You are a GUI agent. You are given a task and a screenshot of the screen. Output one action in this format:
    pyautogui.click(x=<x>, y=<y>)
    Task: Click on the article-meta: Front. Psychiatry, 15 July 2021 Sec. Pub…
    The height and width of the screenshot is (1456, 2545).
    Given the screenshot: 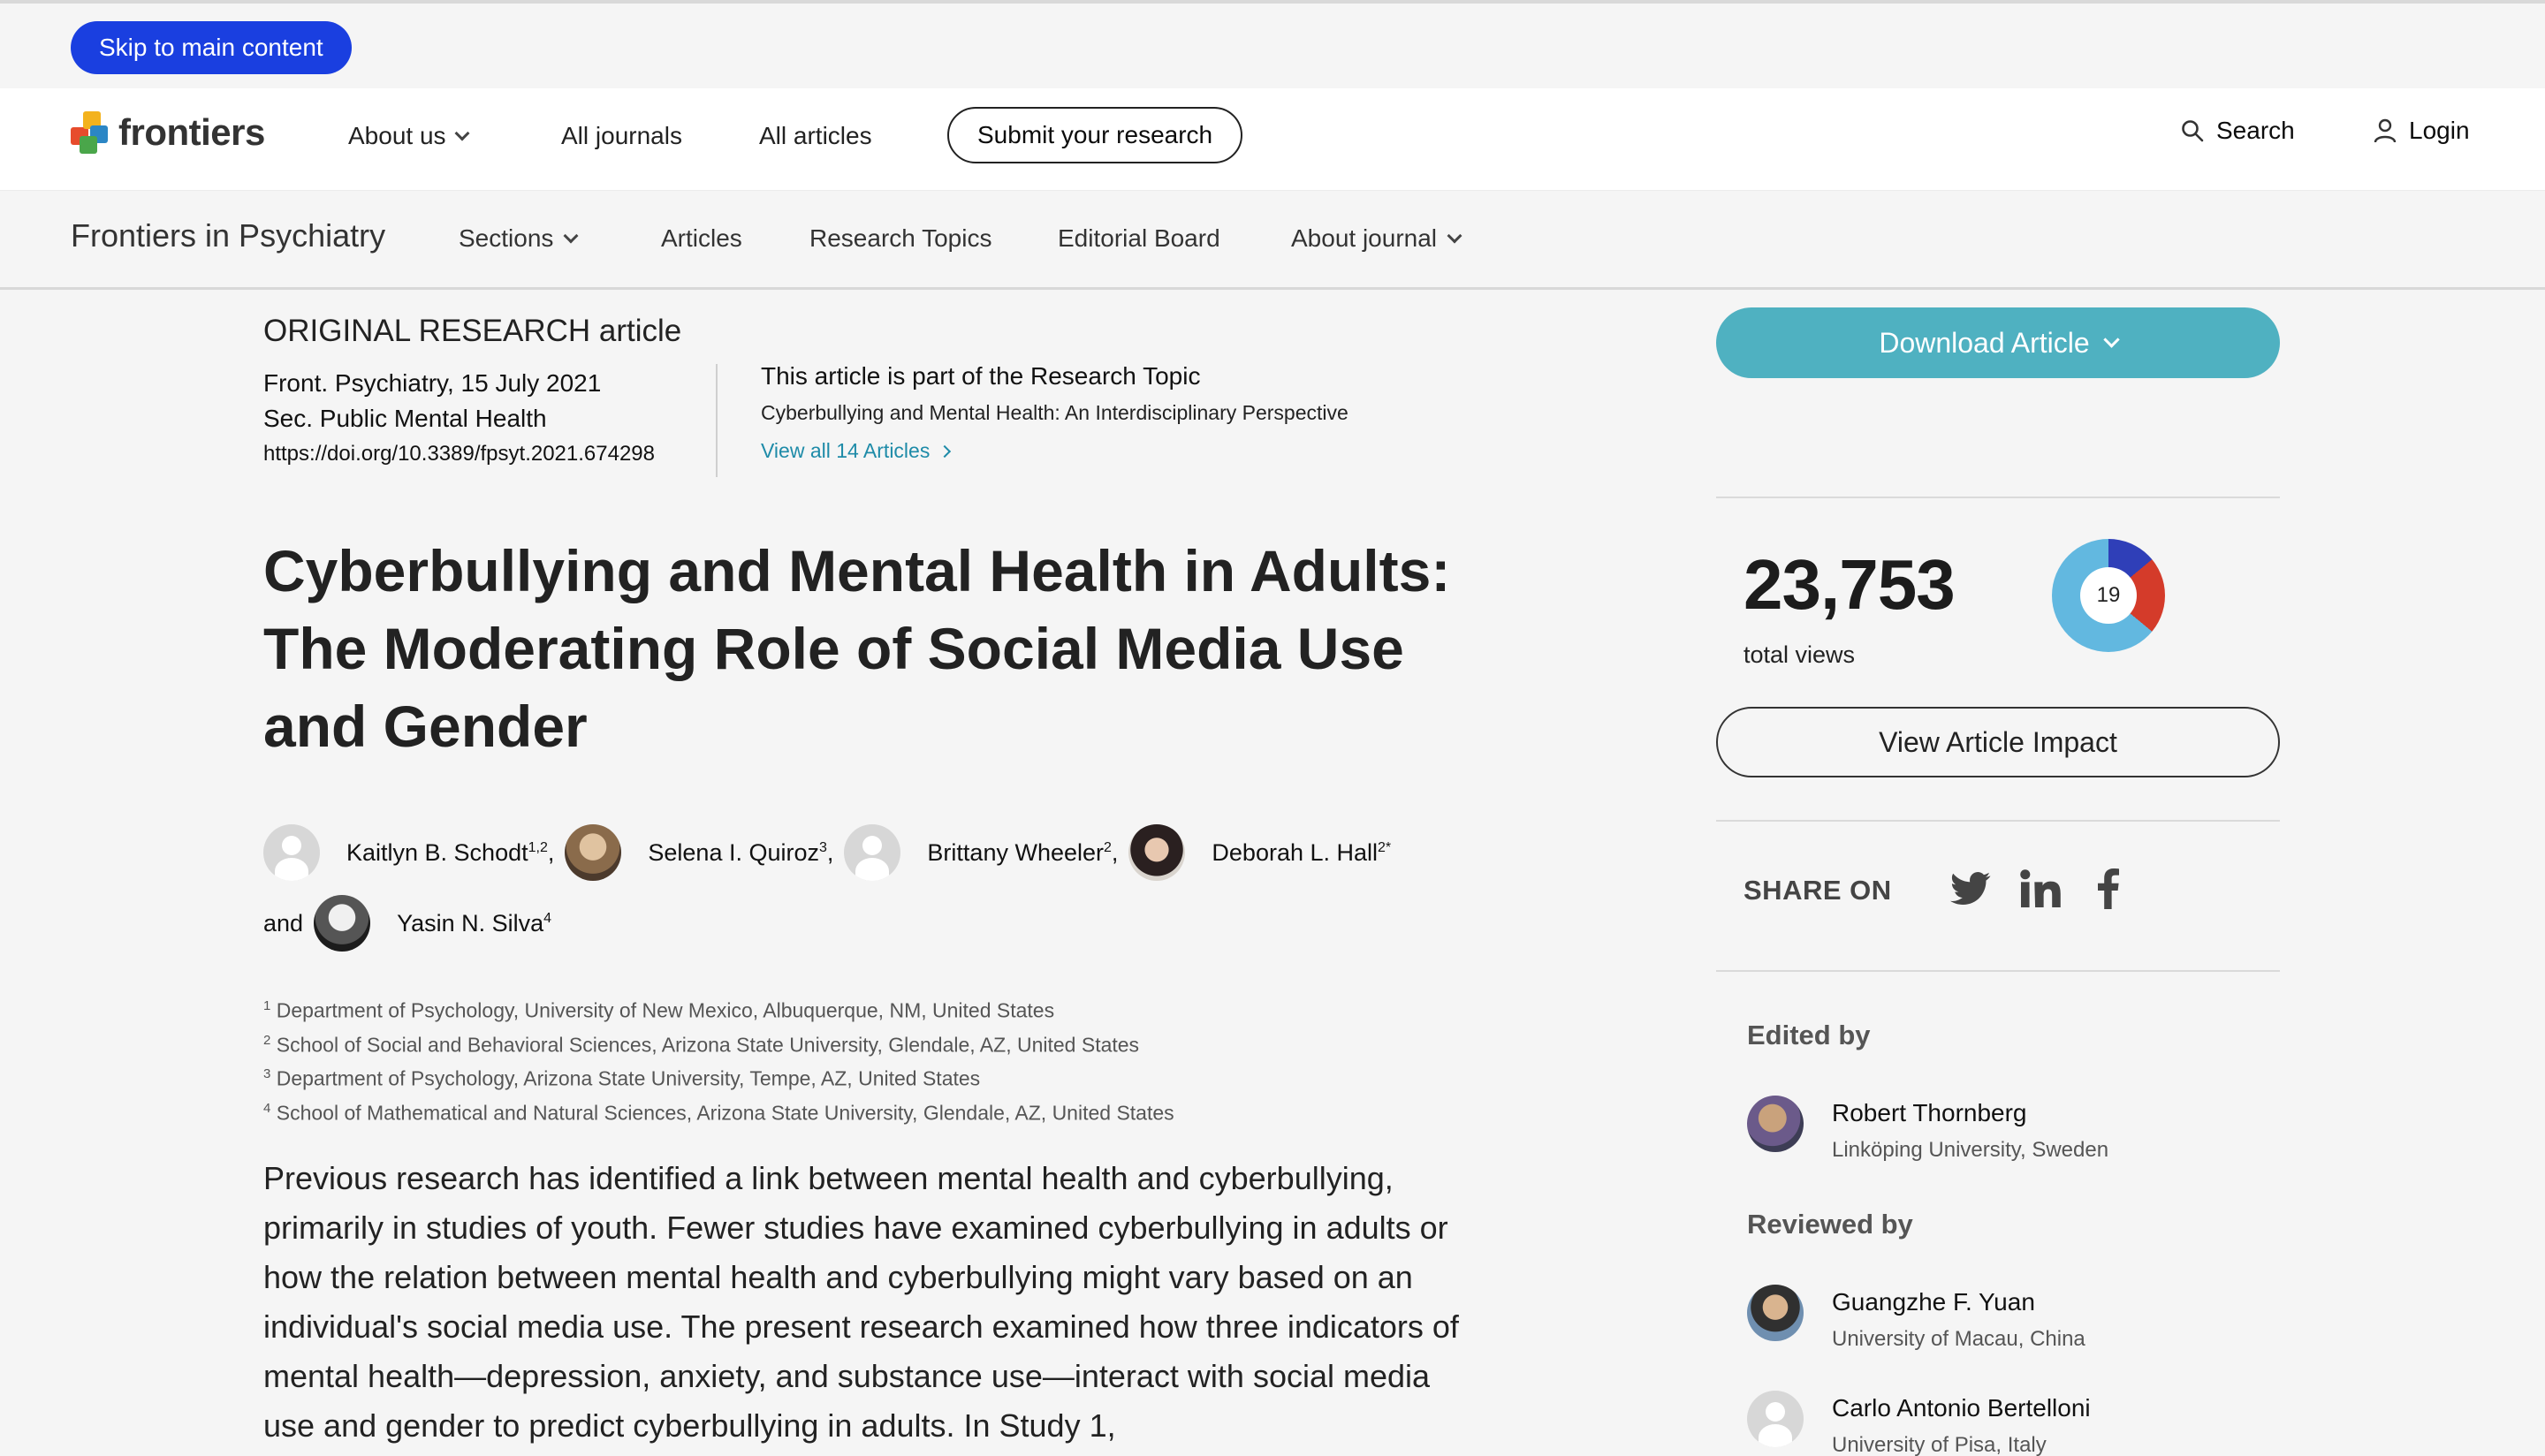 What is the action you would take?
    pyautogui.click(x=459, y=419)
    